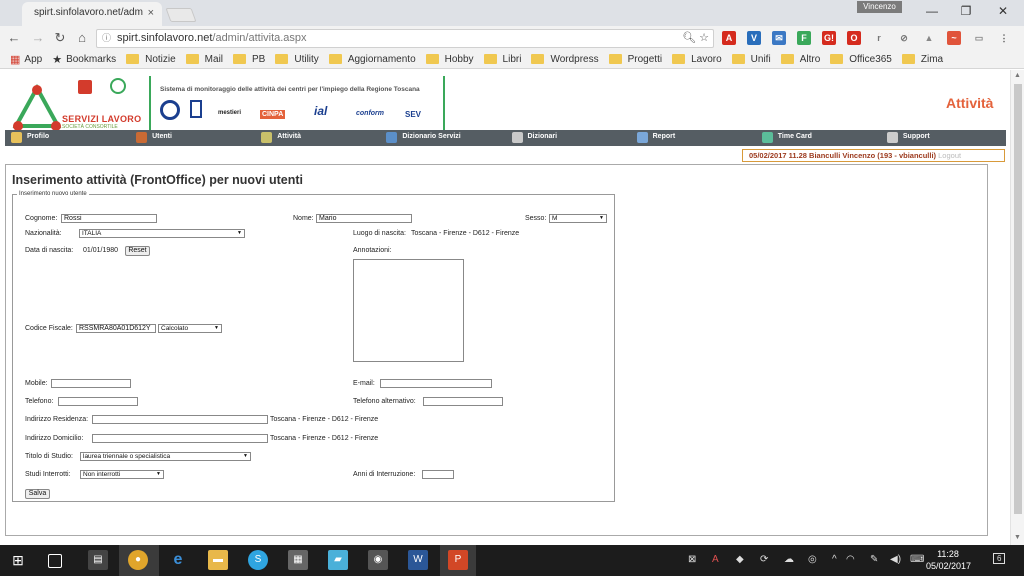  What do you see at coordinates (418, 560) in the screenshot?
I see `word-icon: W` at bounding box center [418, 560].